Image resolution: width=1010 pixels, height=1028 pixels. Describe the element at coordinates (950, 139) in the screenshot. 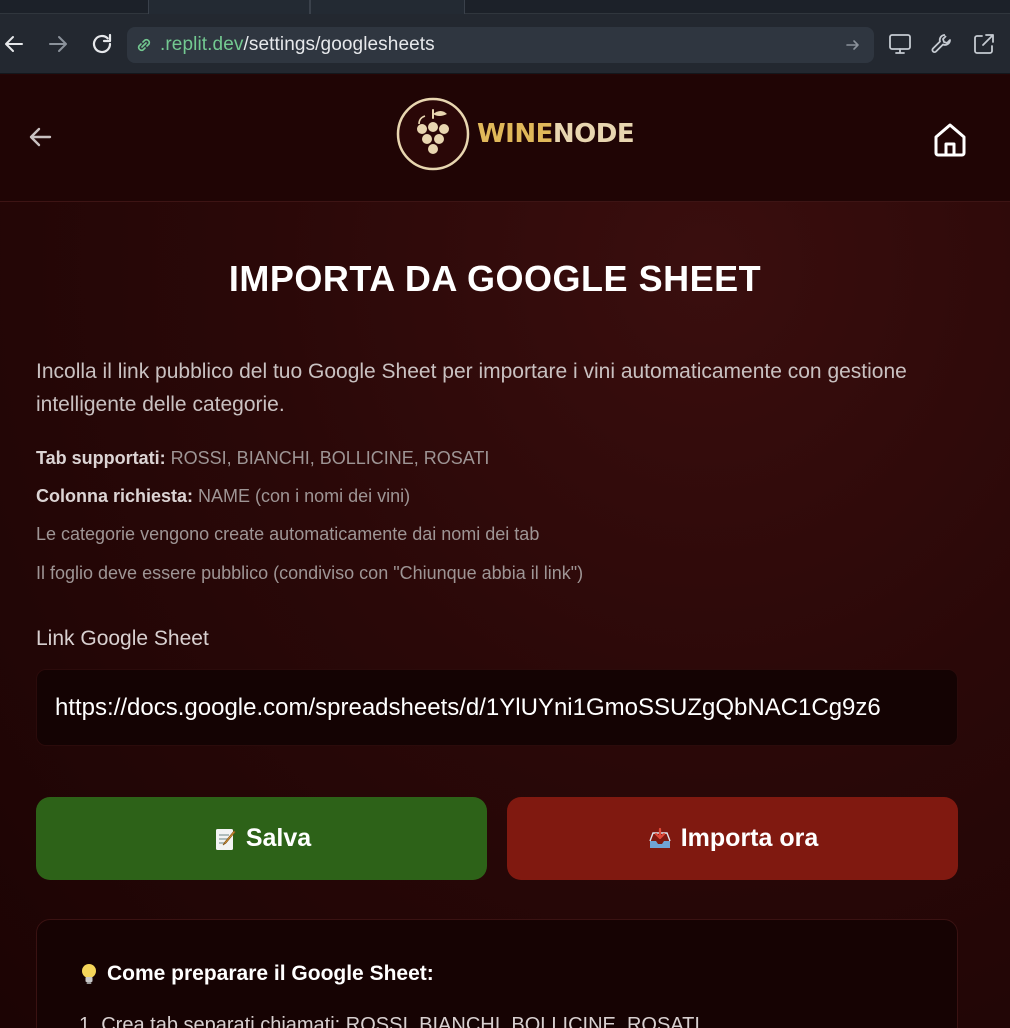

I see `home-icon` at that location.